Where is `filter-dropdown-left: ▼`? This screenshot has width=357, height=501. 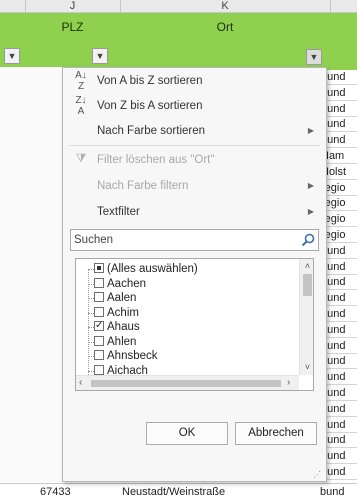
filter-dropdown-left: ▼ is located at coordinates (12, 56).